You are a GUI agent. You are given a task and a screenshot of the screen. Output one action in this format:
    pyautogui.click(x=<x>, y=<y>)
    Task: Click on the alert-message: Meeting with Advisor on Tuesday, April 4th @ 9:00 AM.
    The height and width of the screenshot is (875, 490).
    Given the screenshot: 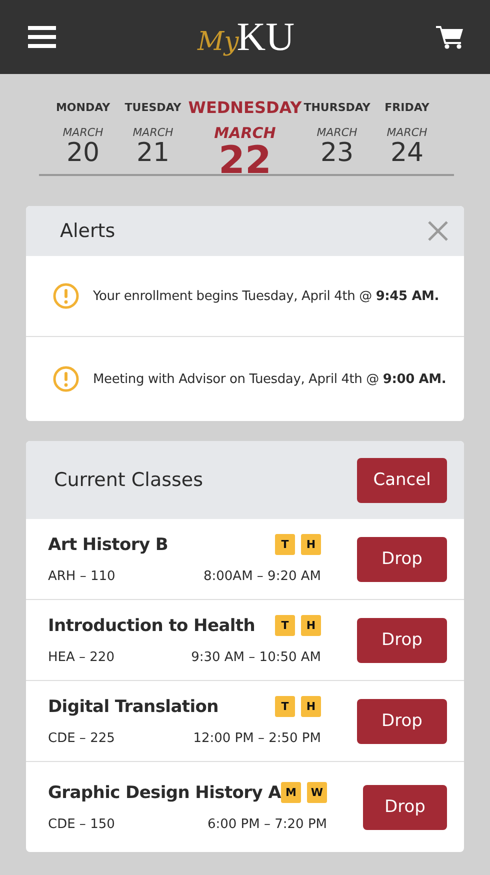 What is the action you would take?
    pyautogui.click(x=269, y=379)
    